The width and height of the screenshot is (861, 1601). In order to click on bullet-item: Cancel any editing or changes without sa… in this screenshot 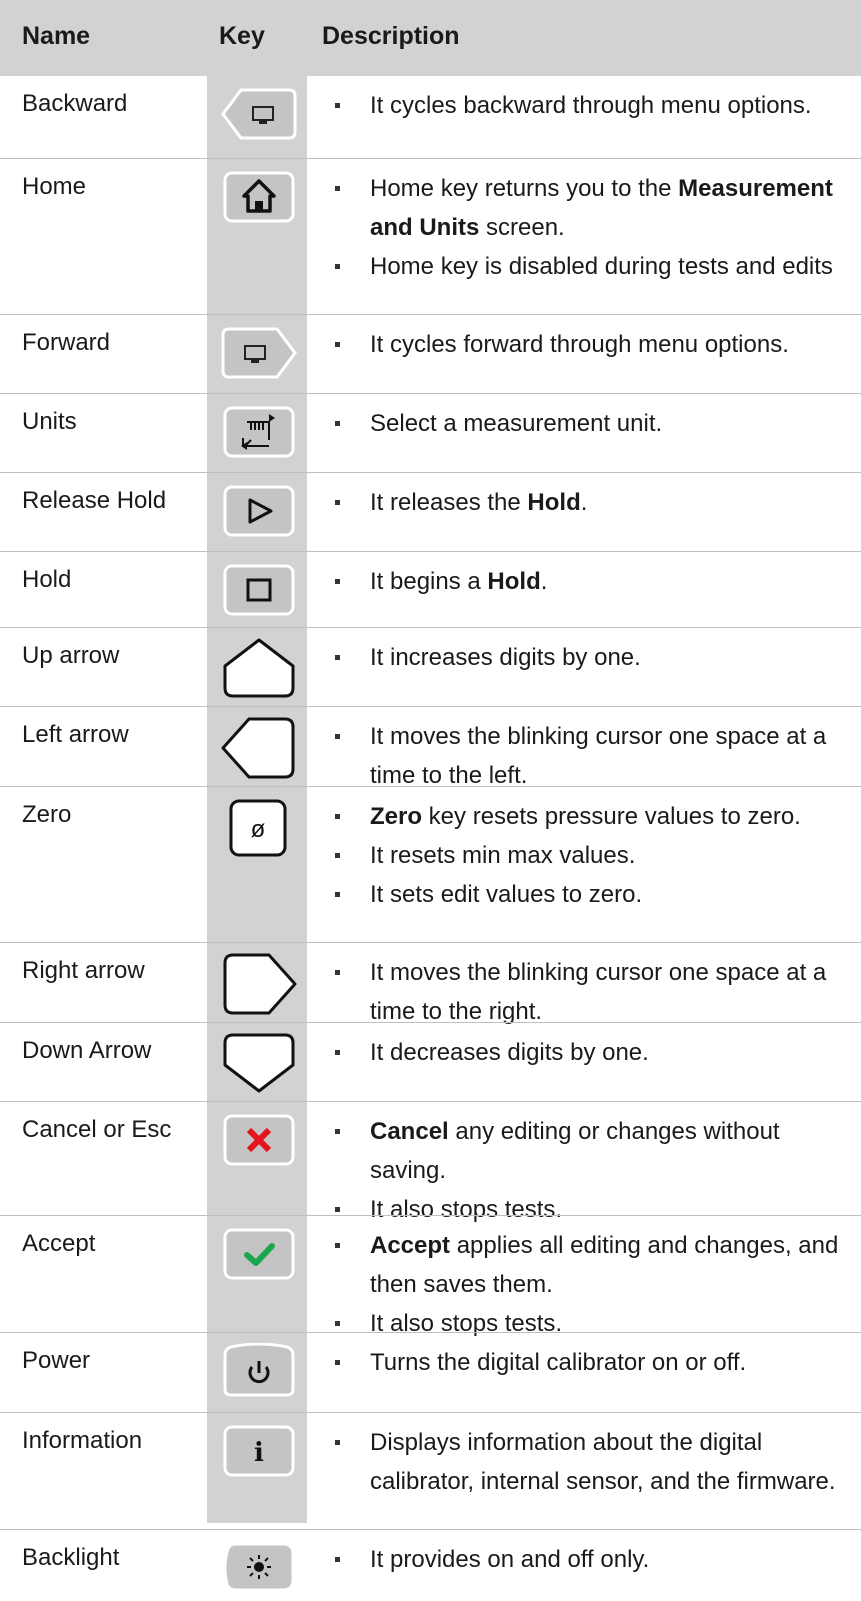, I will do `click(594, 1151)`.